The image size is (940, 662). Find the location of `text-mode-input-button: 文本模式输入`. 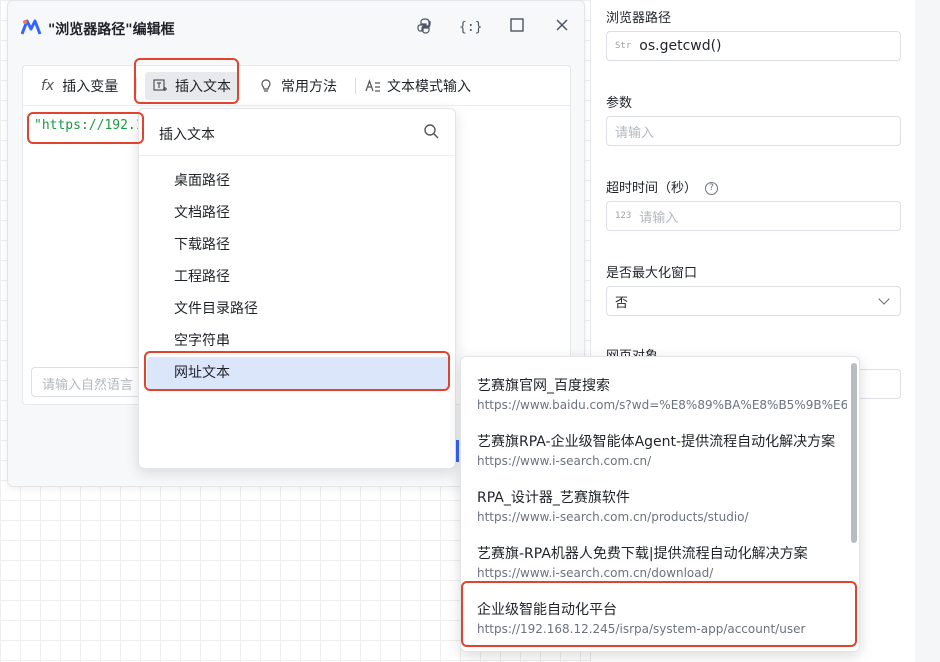

text-mode-input-button: 文本模式输入 is located at coordinates (418, 86).